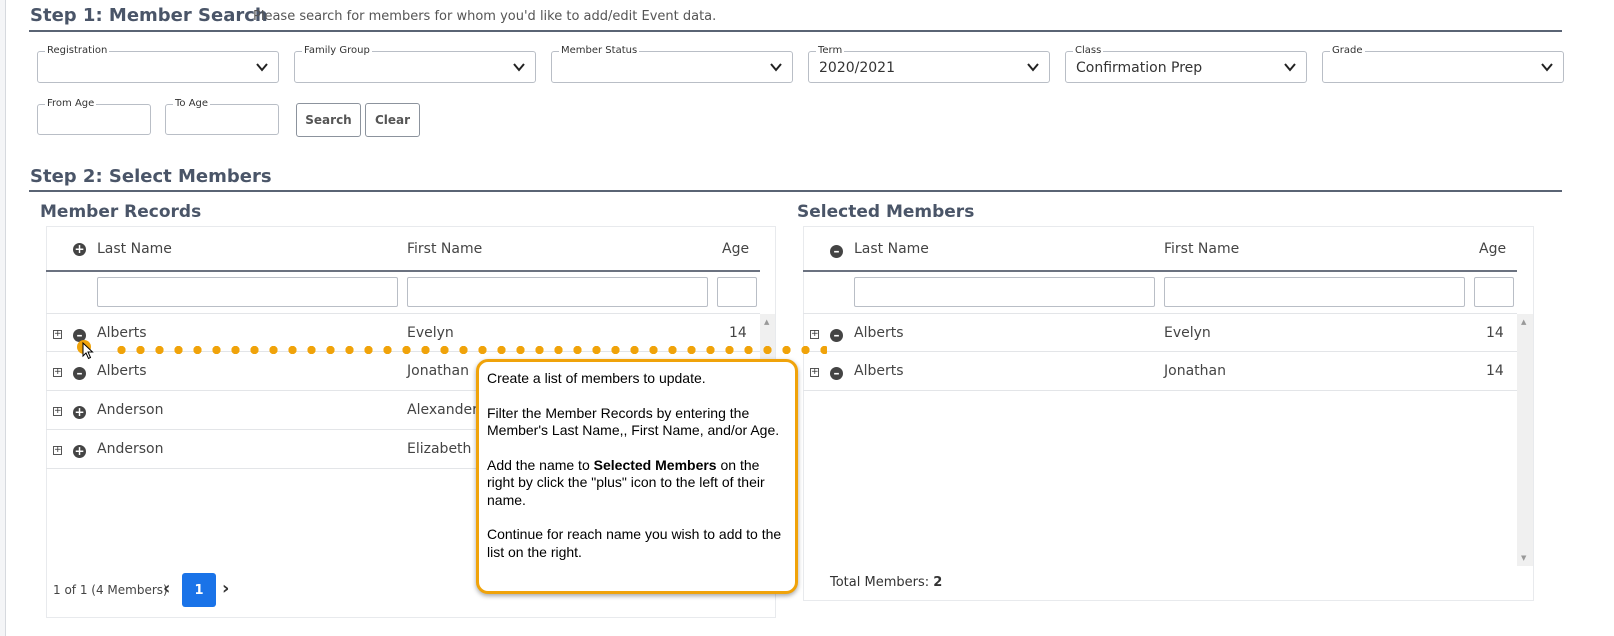 This screenshot has height=636, width=1614. What do you see at coordinates (880, 582) in the screenshot?
I see `total-members-label: Total Members:` at bounding box center [880, 582].